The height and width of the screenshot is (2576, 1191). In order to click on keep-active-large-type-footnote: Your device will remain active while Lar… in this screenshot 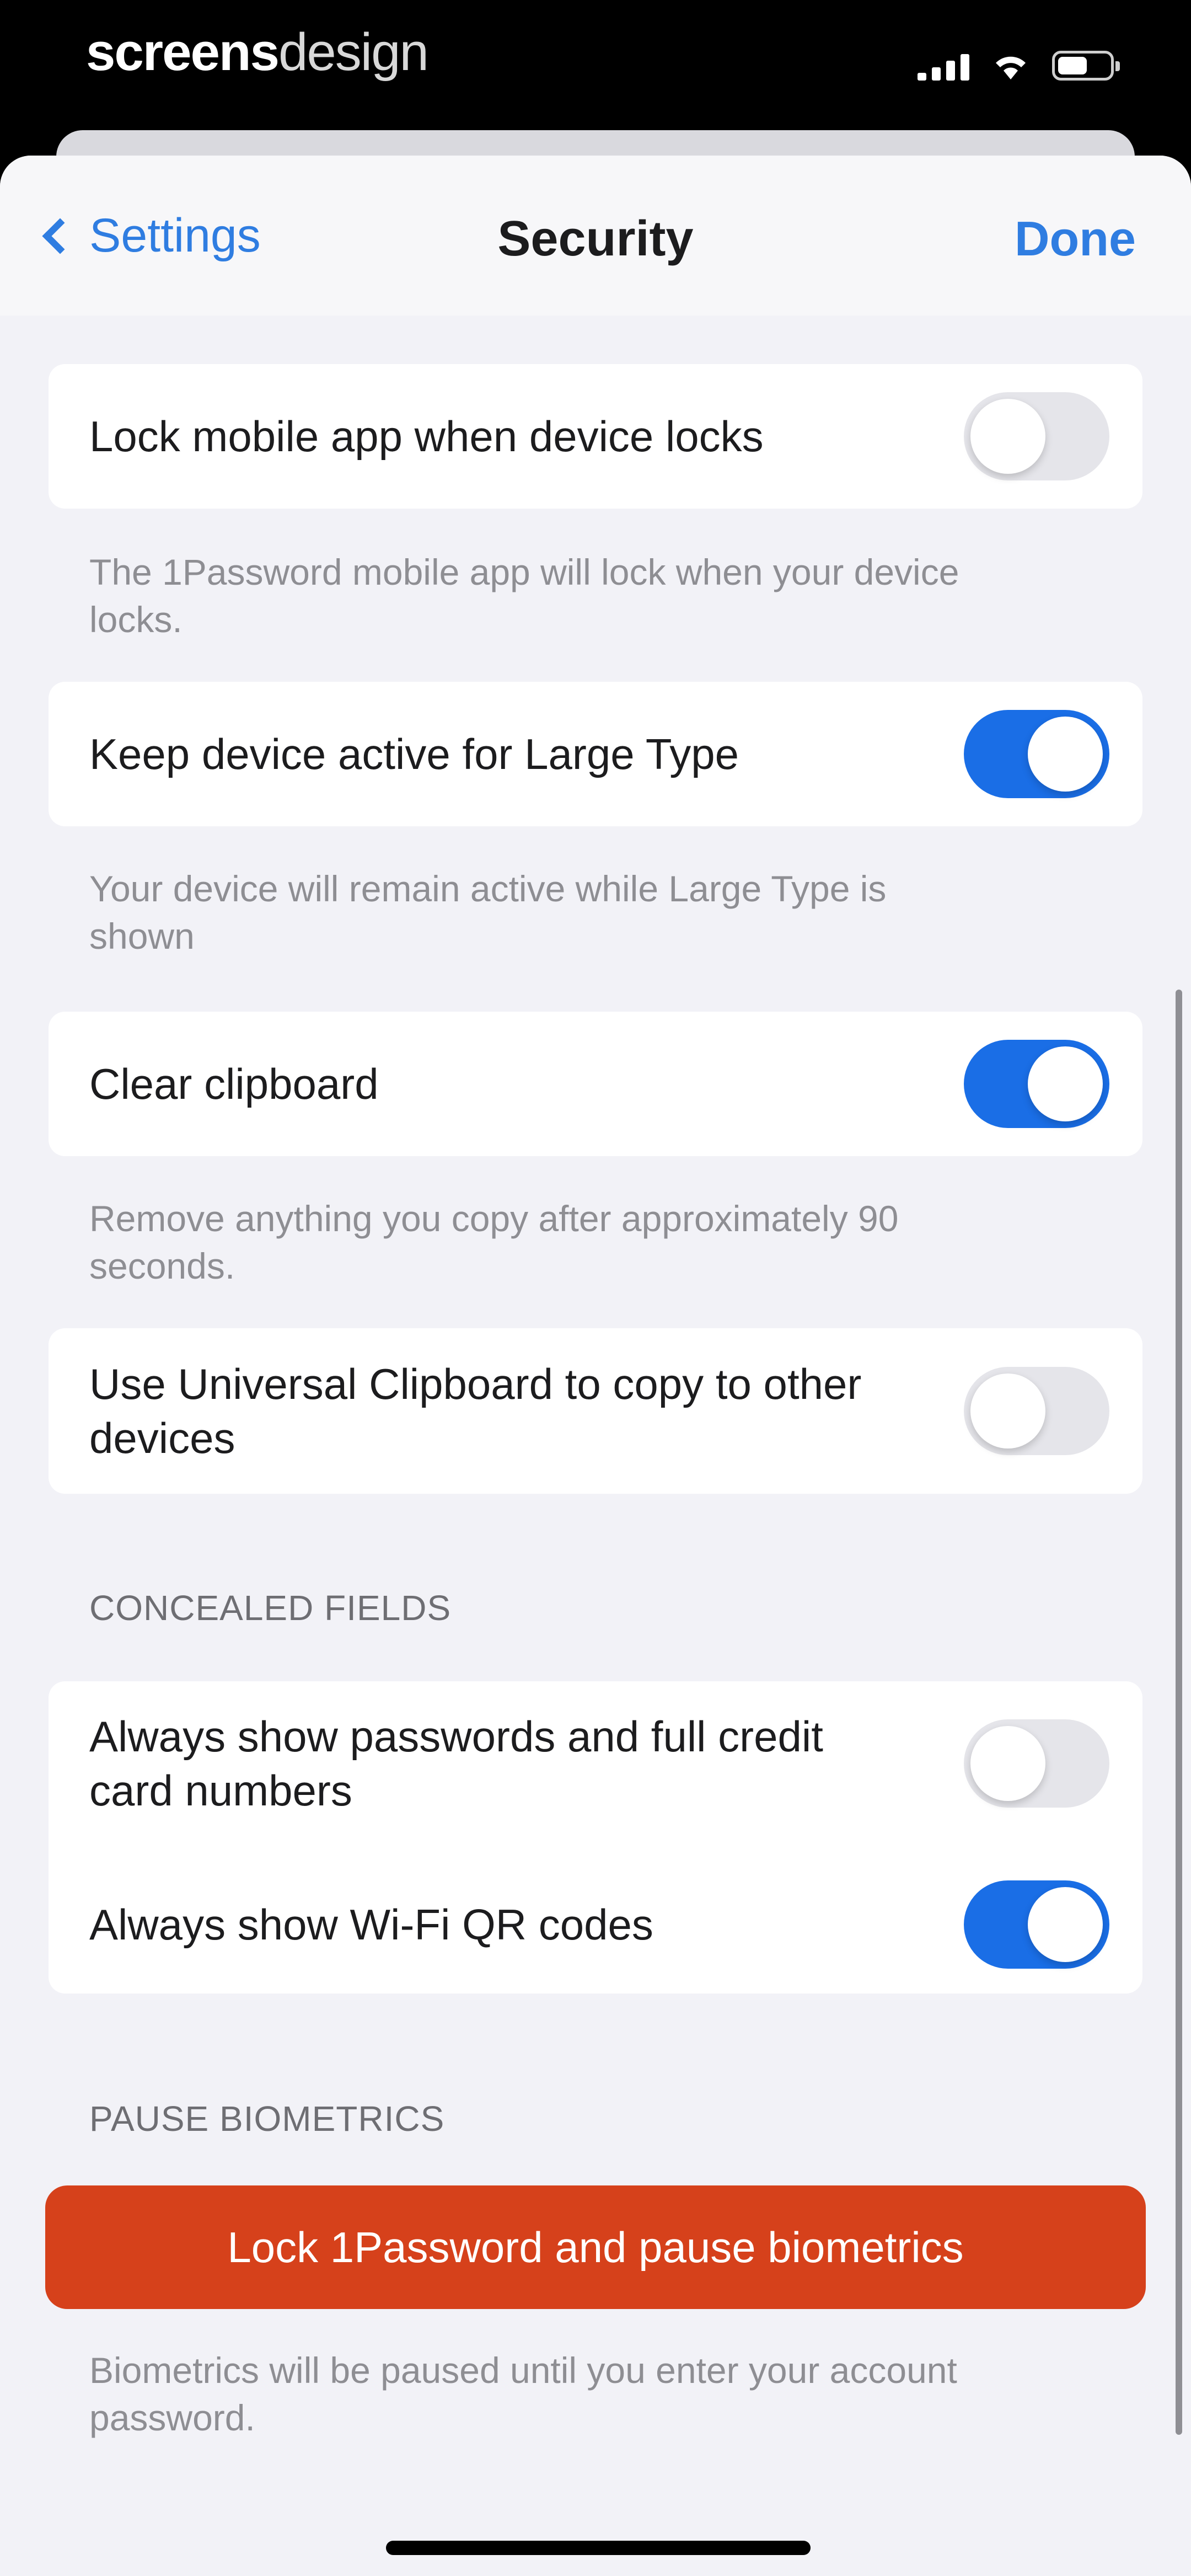, I will do `click(488, 912)`.